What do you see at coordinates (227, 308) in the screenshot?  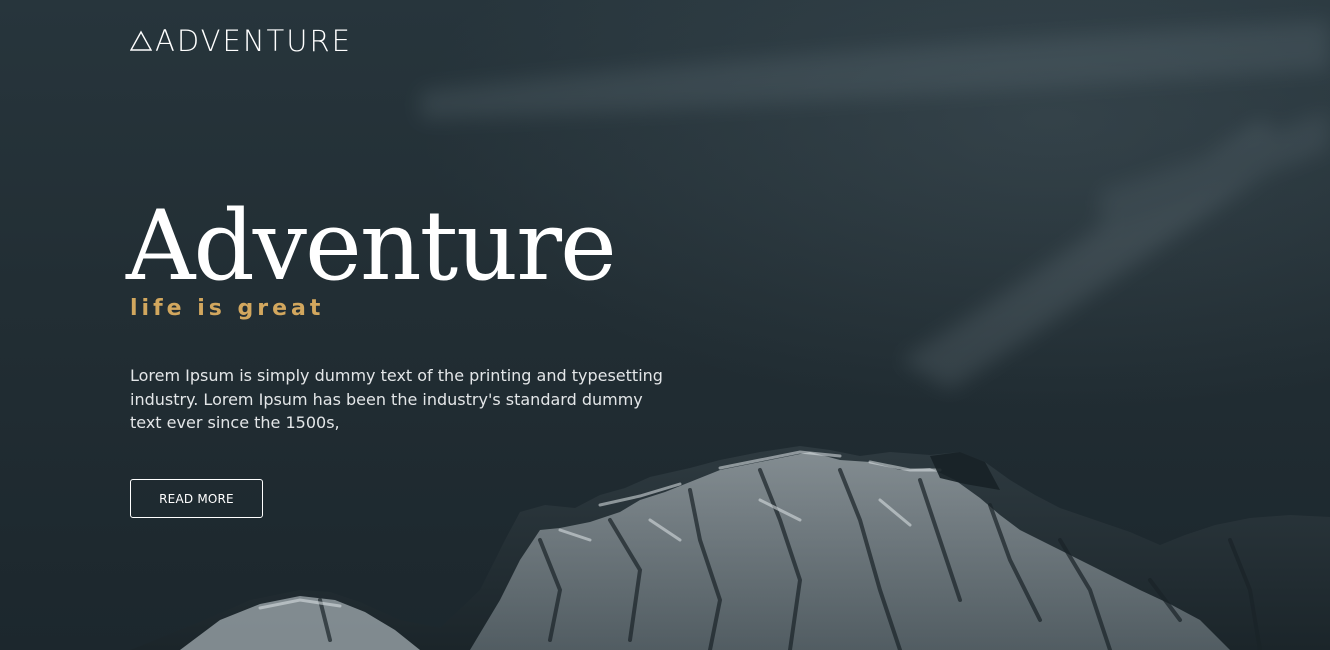 I see `hero-tagline: life is great` at bounding box center [227, 308].